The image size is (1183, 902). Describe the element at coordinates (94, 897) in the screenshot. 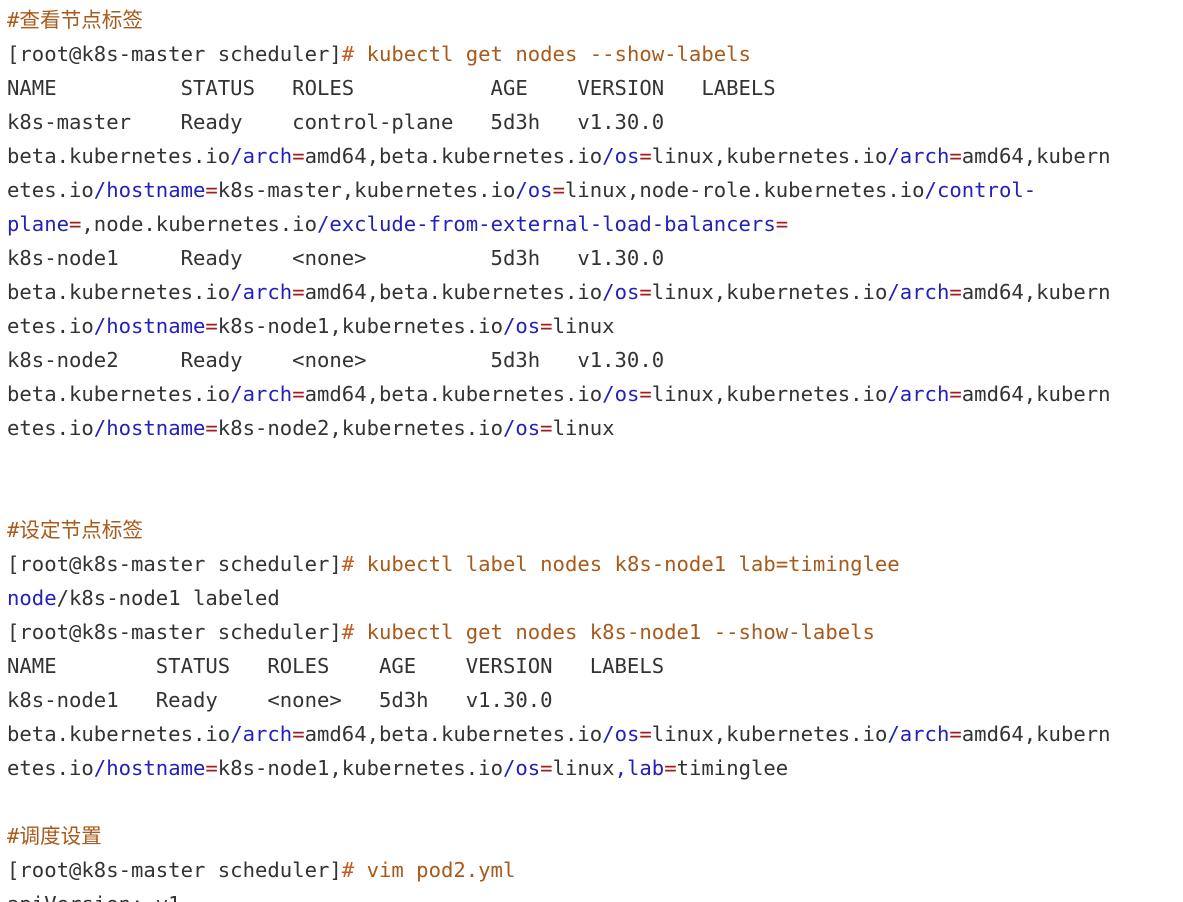

I see `output-text: apiVersion: v1` at that location.